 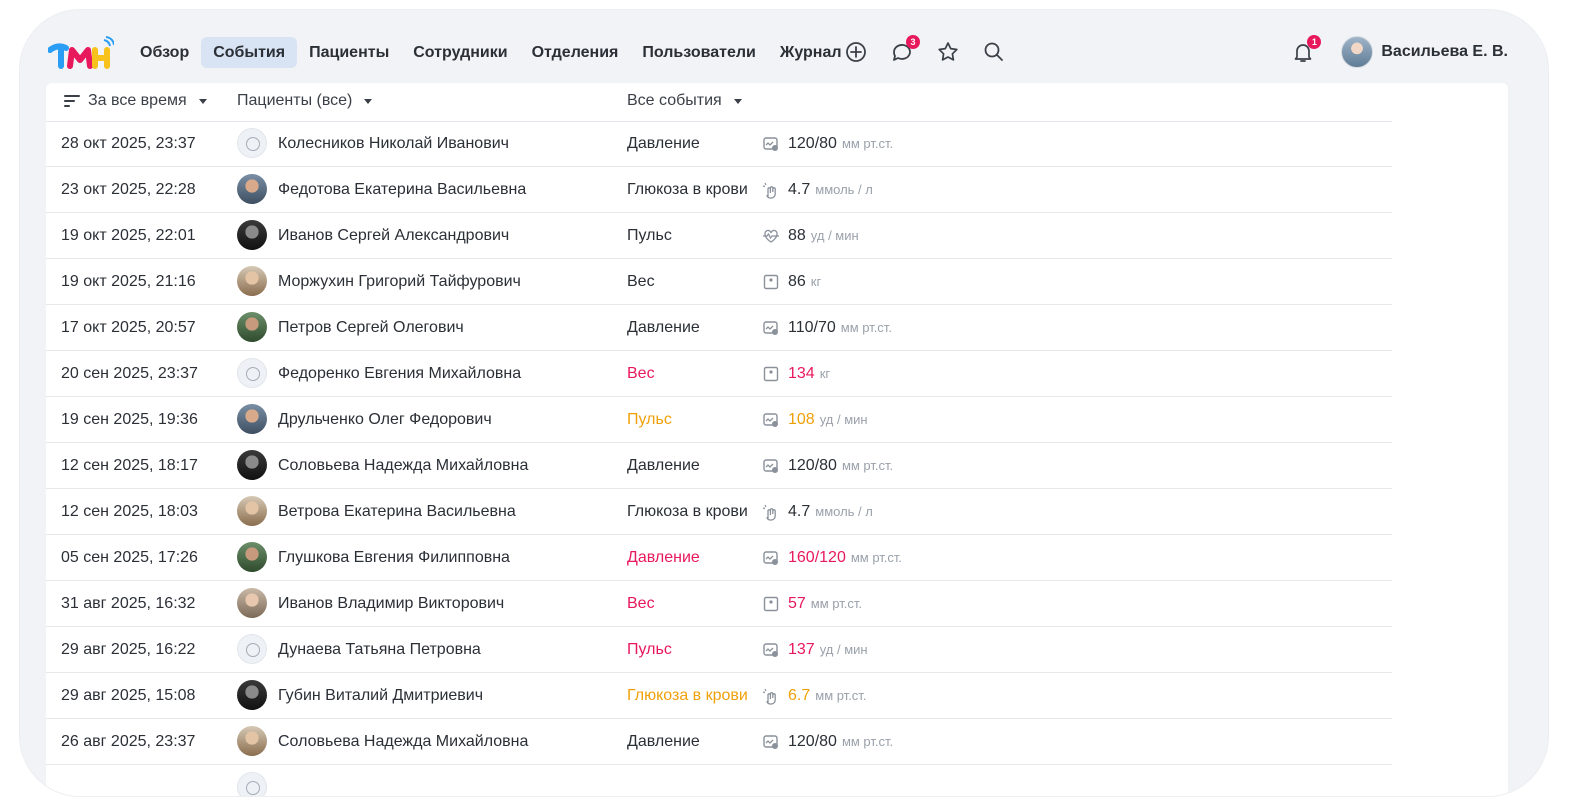 What do you see at coordinates (394, 558) in the screenshot?
I see `patient-name: Глушкова Евгения Филипповна` at bounding box center [394, 558].